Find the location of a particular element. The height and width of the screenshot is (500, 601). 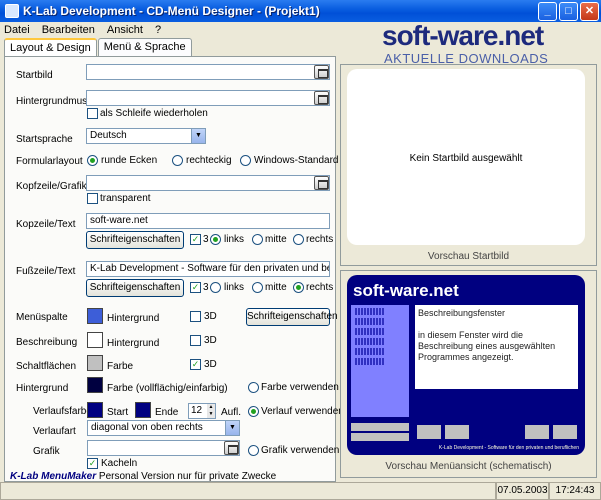

radio-farbe-verwenden-label: Farbe verwenden is located at coordinates (300, 387).